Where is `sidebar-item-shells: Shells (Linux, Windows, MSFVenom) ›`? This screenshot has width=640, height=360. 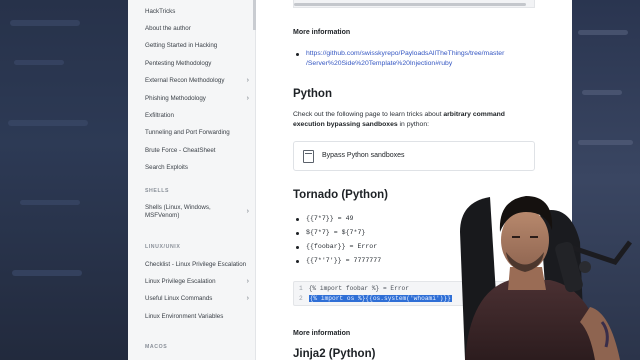
sidebar-item-shells: Shells (Linux, Windows, MSFVenom) › is located at coordinates (198, 212).